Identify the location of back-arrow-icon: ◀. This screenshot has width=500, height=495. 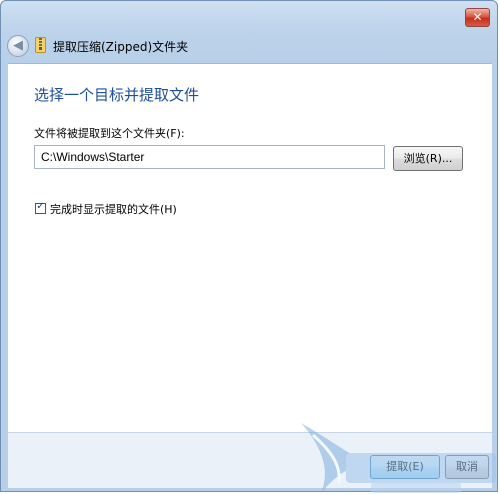
(18, 45).